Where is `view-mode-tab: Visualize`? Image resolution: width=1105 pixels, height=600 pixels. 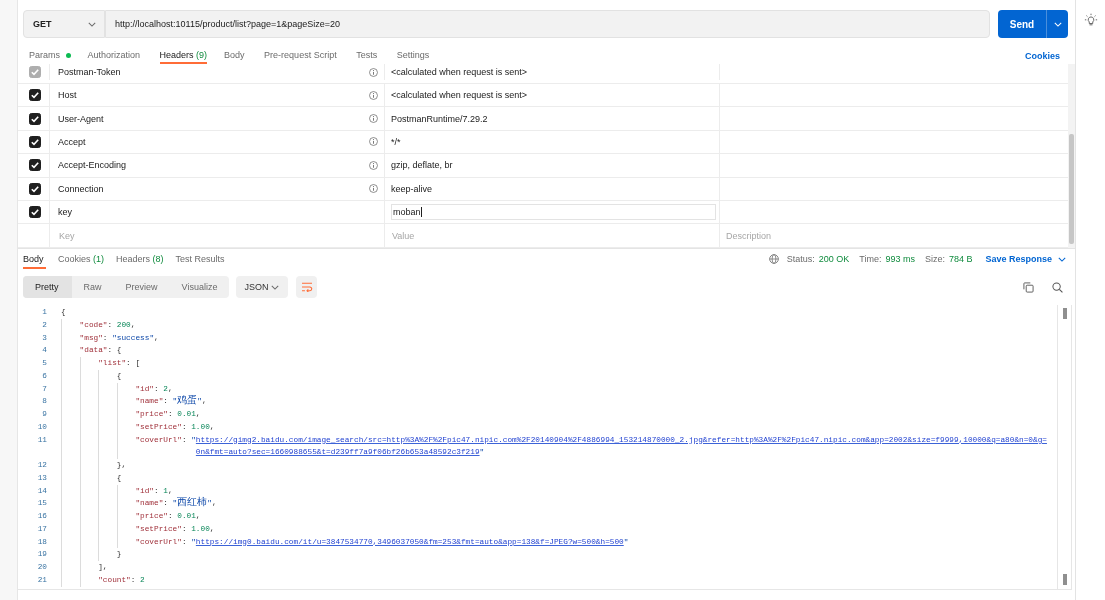
view-mode-tab: Visualize is located at coordinates (199, 287).